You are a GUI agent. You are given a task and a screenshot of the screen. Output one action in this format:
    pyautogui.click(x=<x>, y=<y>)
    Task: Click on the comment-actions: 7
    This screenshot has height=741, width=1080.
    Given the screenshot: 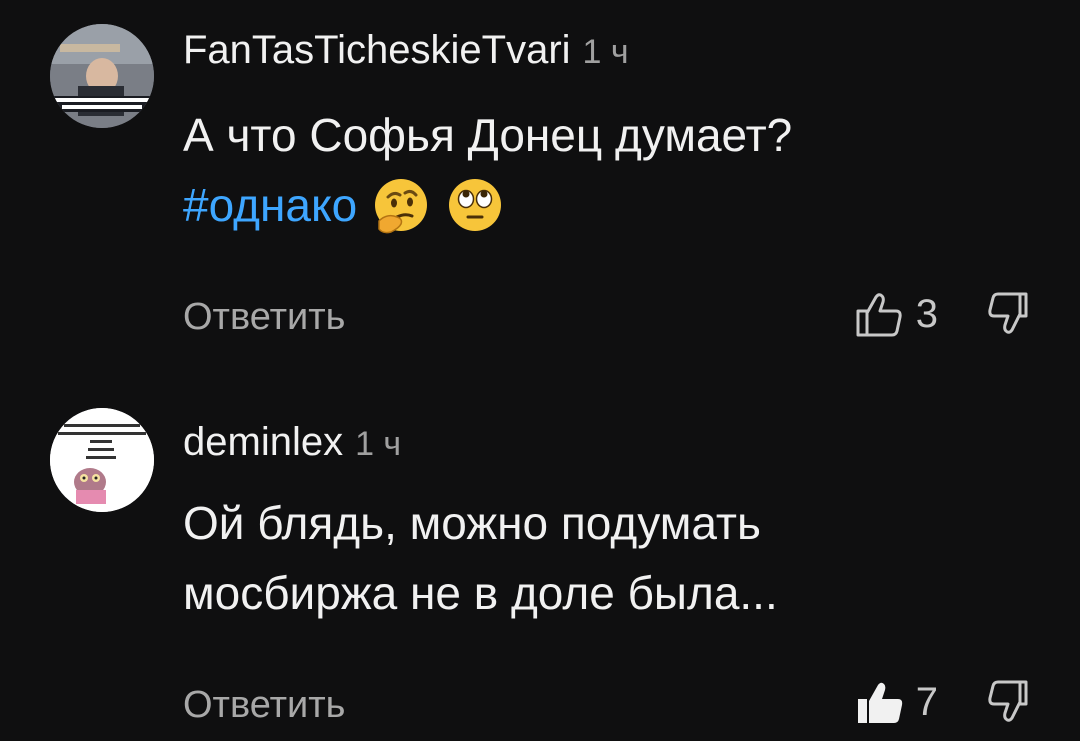 What is the action you would take?
    pyautogui.click(x=942, y=702)
    